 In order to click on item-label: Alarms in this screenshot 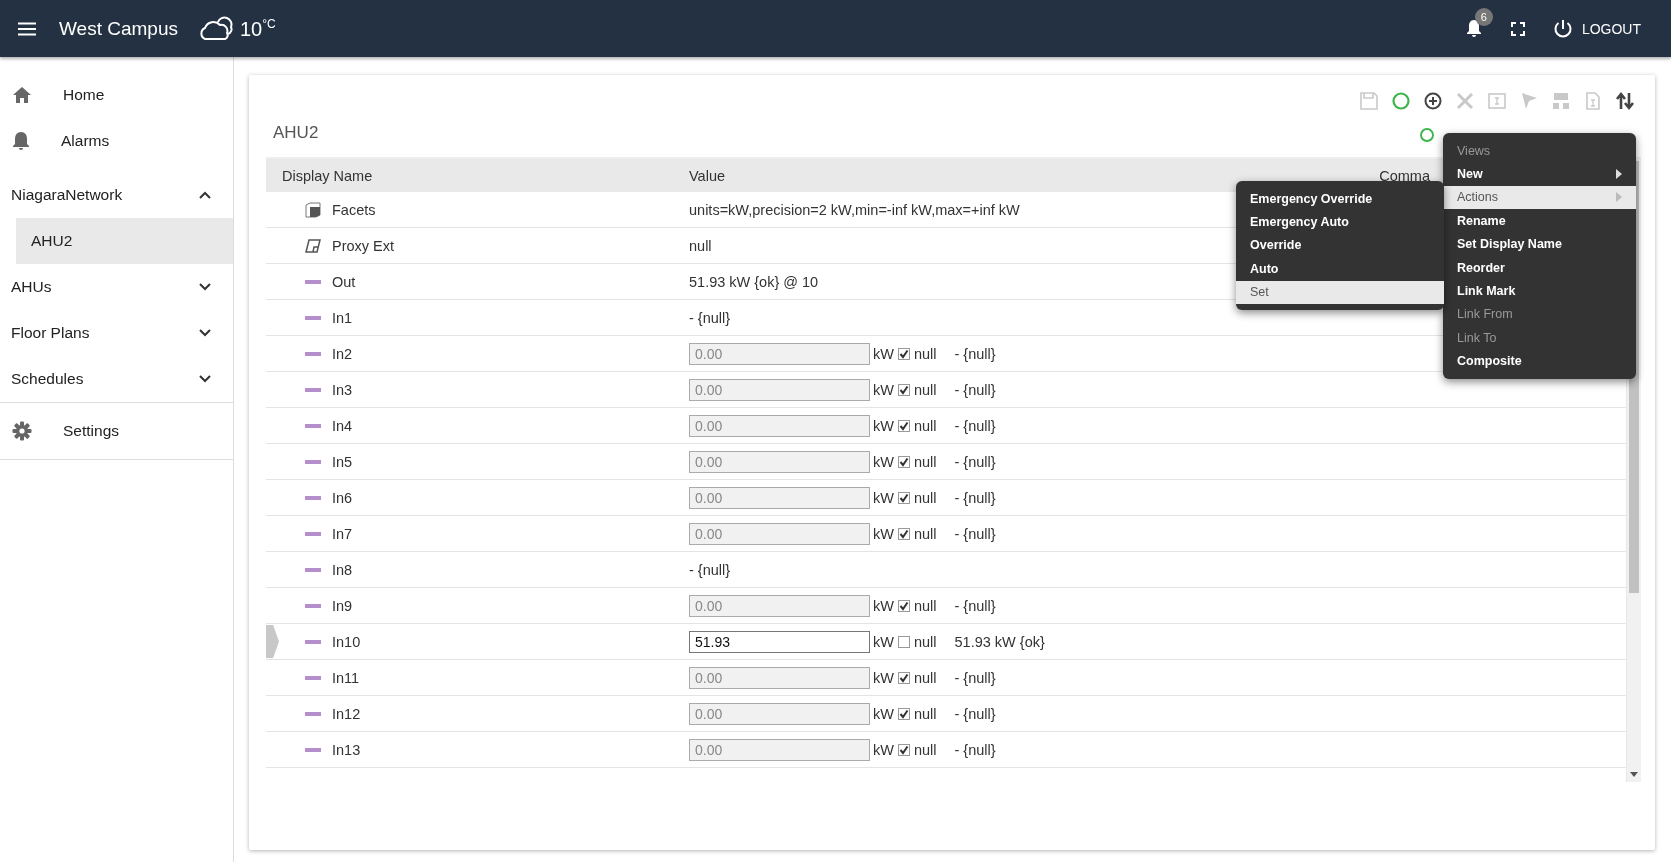, I will do `click(85, 141)`.